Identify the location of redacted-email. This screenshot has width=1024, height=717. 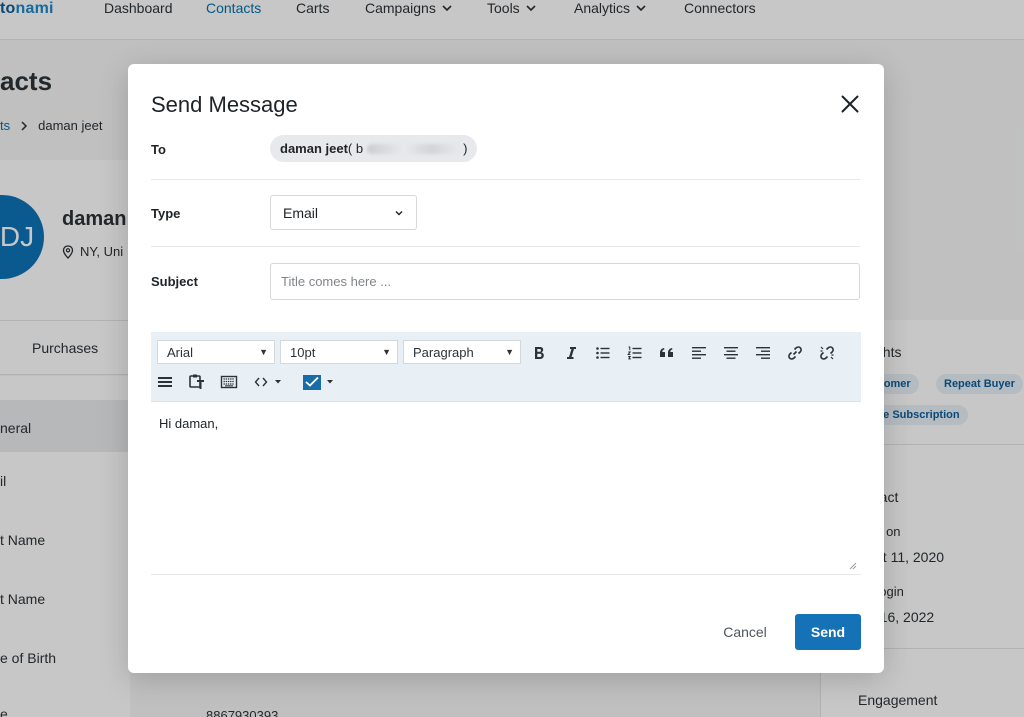
(413, 148).